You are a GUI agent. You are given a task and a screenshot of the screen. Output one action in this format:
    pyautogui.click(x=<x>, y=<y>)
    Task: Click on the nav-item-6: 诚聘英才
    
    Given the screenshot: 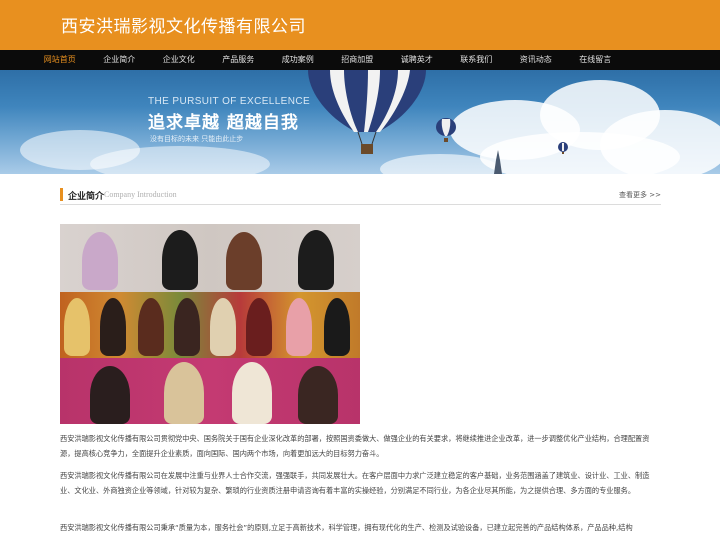 What is the action you would take?
    pyautogui.click(x=417, y=60)
    